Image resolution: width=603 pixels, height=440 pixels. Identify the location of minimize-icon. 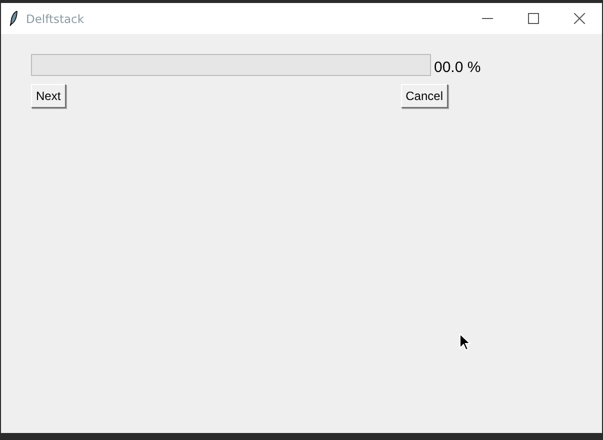
(487, 19).